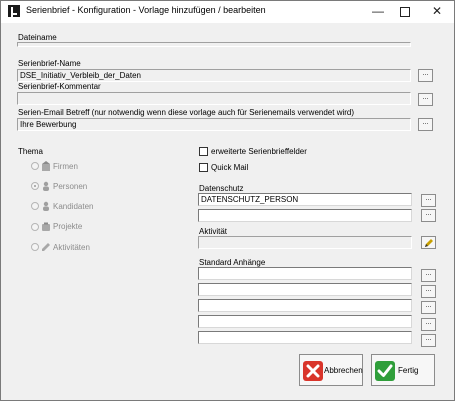 The image size is (455, 401). Describe the element at coordinates (405, 11) in the screenshot. I see `maximize-icon` at that location.